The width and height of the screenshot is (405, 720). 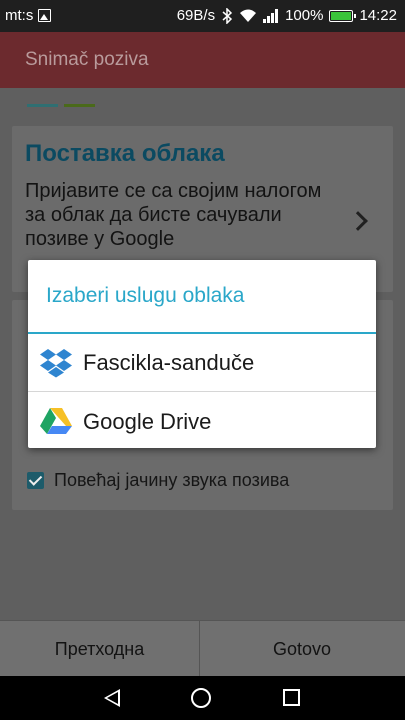 What do you see at coordinates (87, 59) in the screenshot?
I see `app-title: Snimač poziva` at bounding box center [87, 59].